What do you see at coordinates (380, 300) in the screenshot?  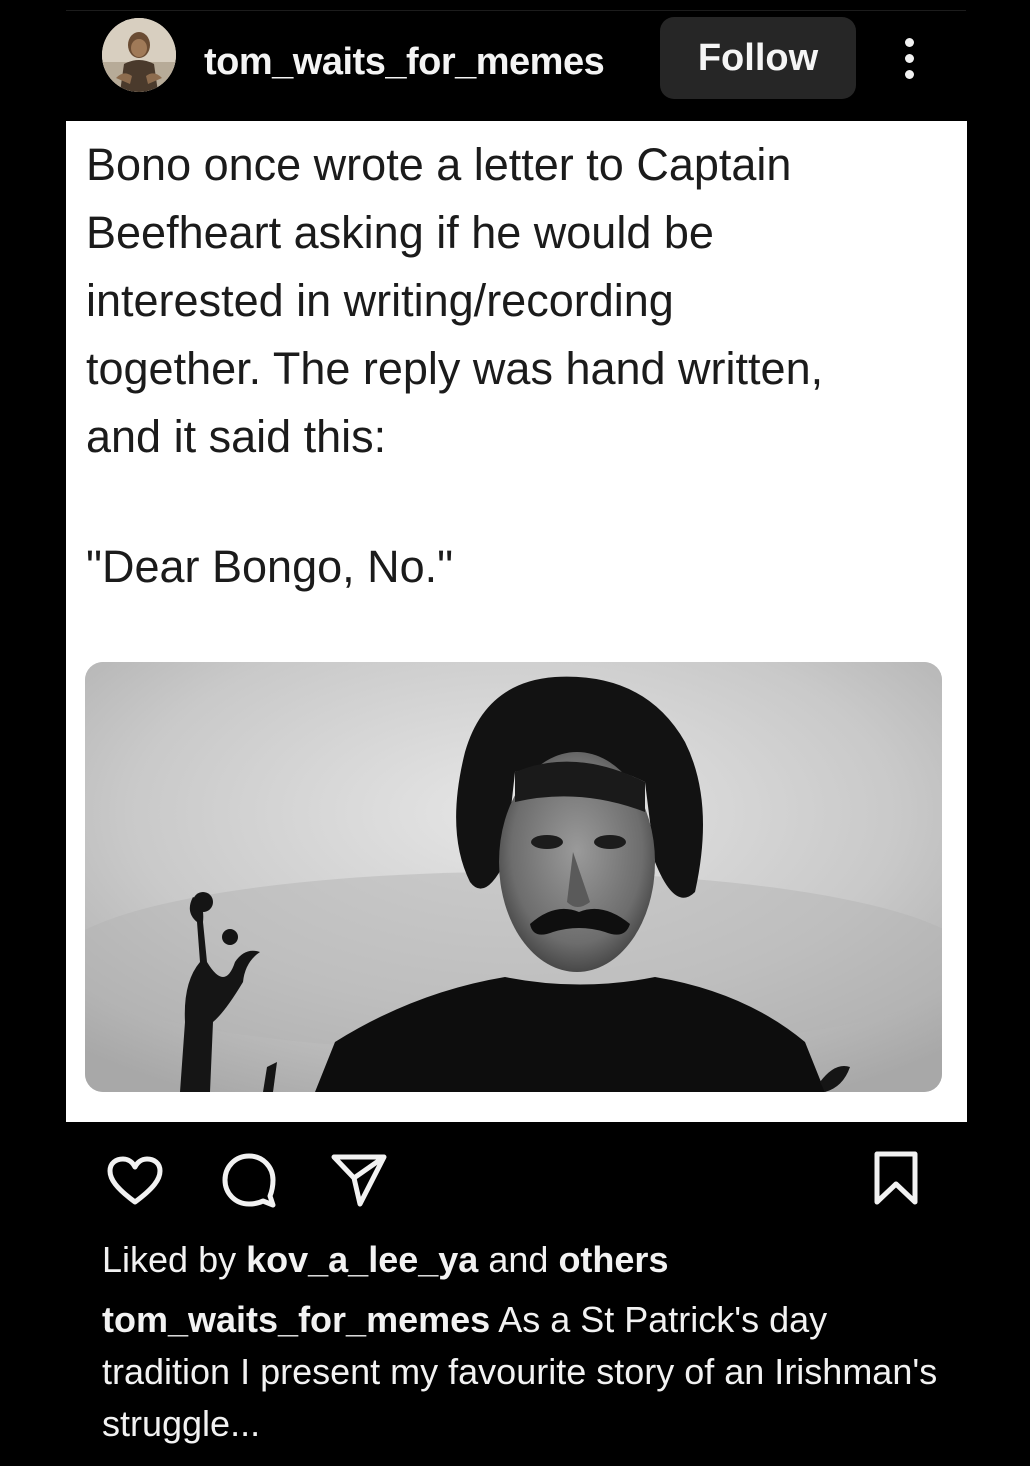 I see `post-text-line: interested in writing/recording` at bounding box center [380, 300].